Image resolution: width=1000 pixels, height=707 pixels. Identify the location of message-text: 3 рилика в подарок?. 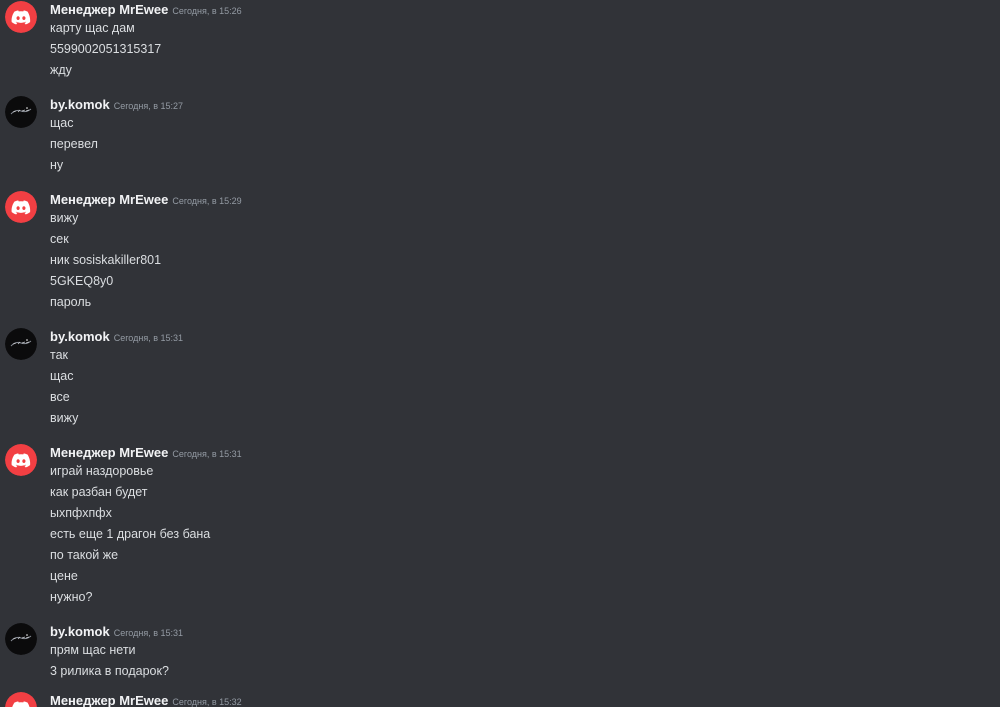
(109, 671).